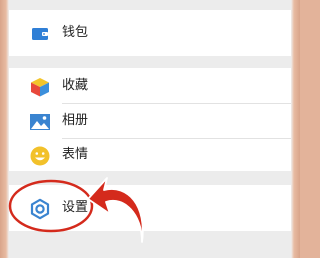  What do you see at coordinates (75, 32) in the screenshot?
I see `wallet-label: 钱包` at bounding box center [75, 32].